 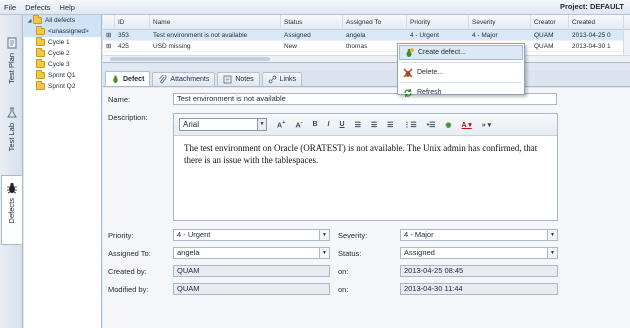 I want to click on menu-file: File, so click(x=10, y=7).